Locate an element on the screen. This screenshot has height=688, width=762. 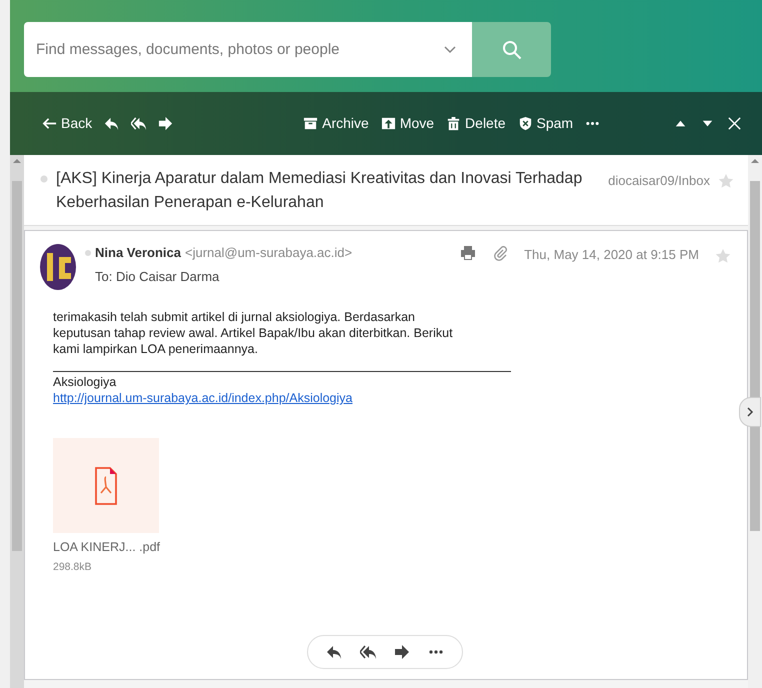
archive-icon is located at coordinates (310, 123).